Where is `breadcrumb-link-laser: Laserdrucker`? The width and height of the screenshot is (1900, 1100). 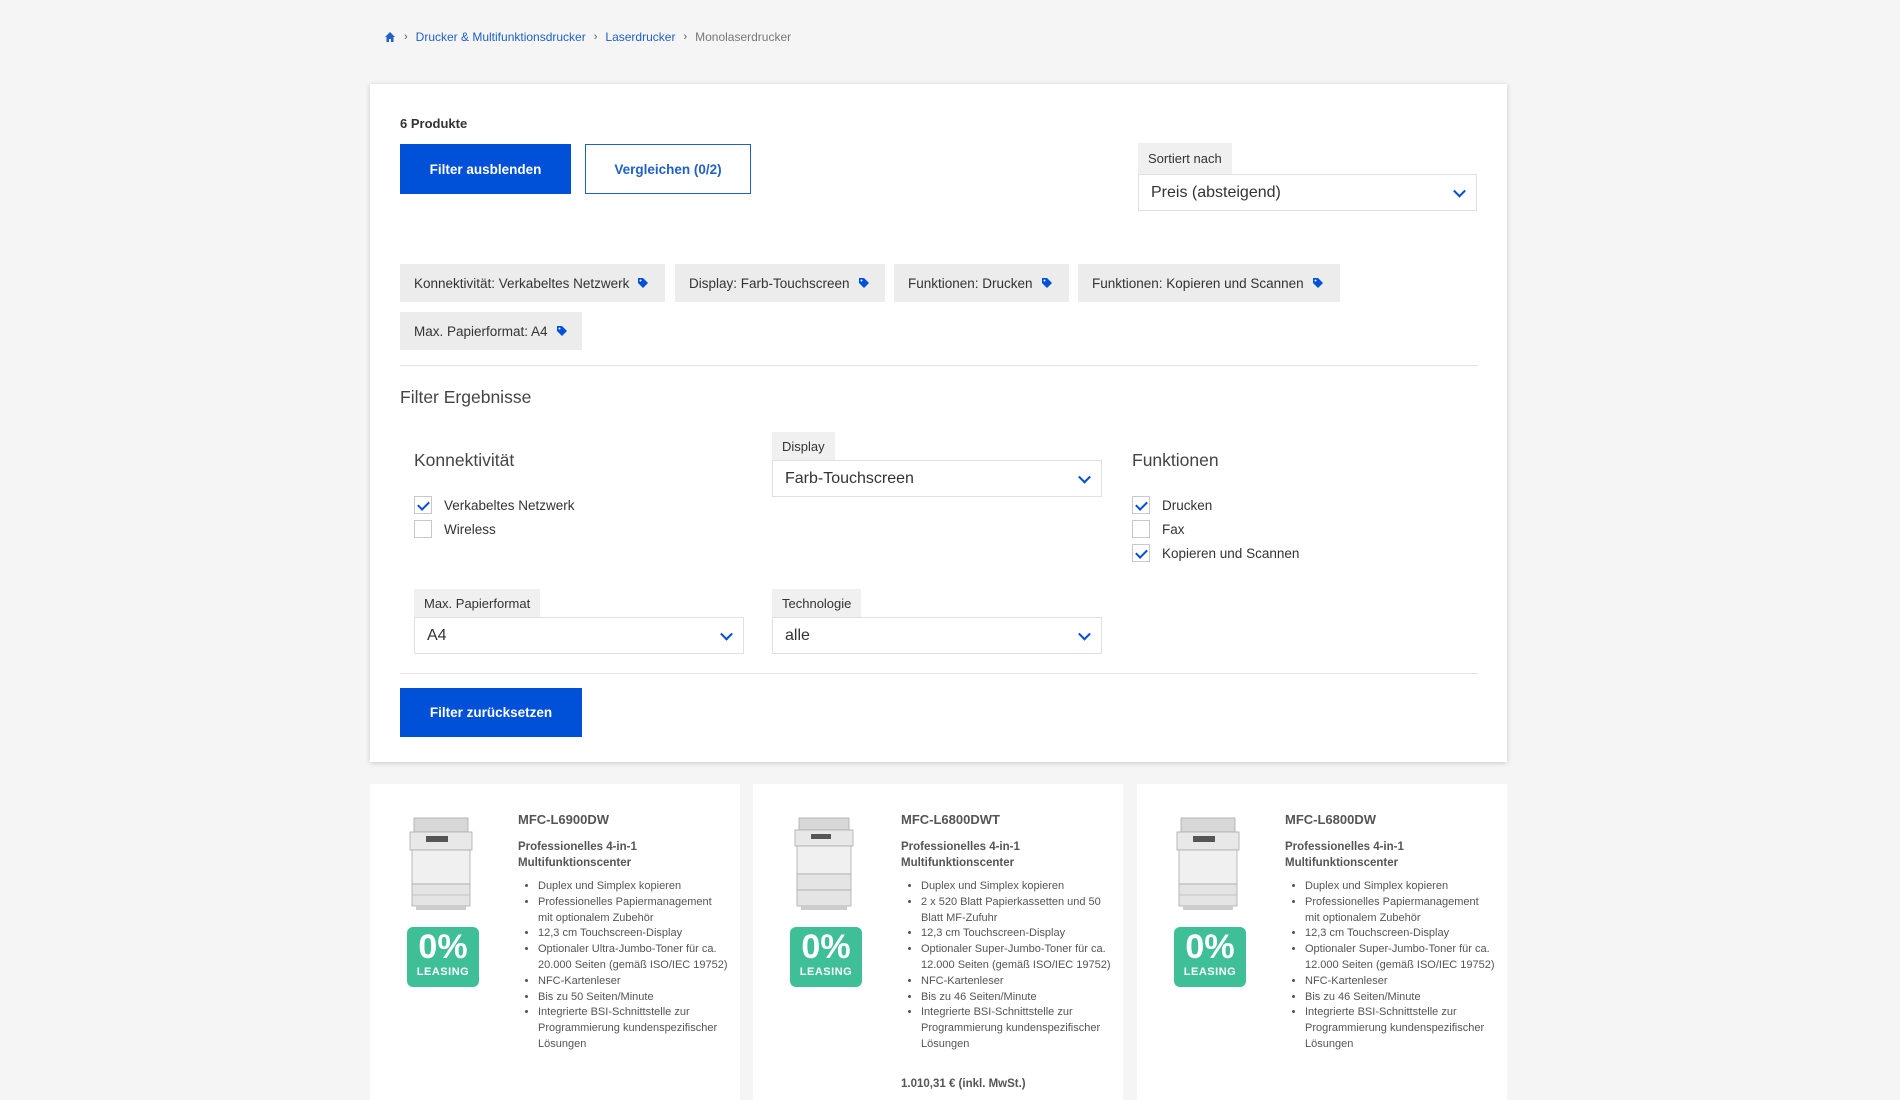 breadcrumb-link-laser: Laserdrucker is located at coordinates (640, 37).